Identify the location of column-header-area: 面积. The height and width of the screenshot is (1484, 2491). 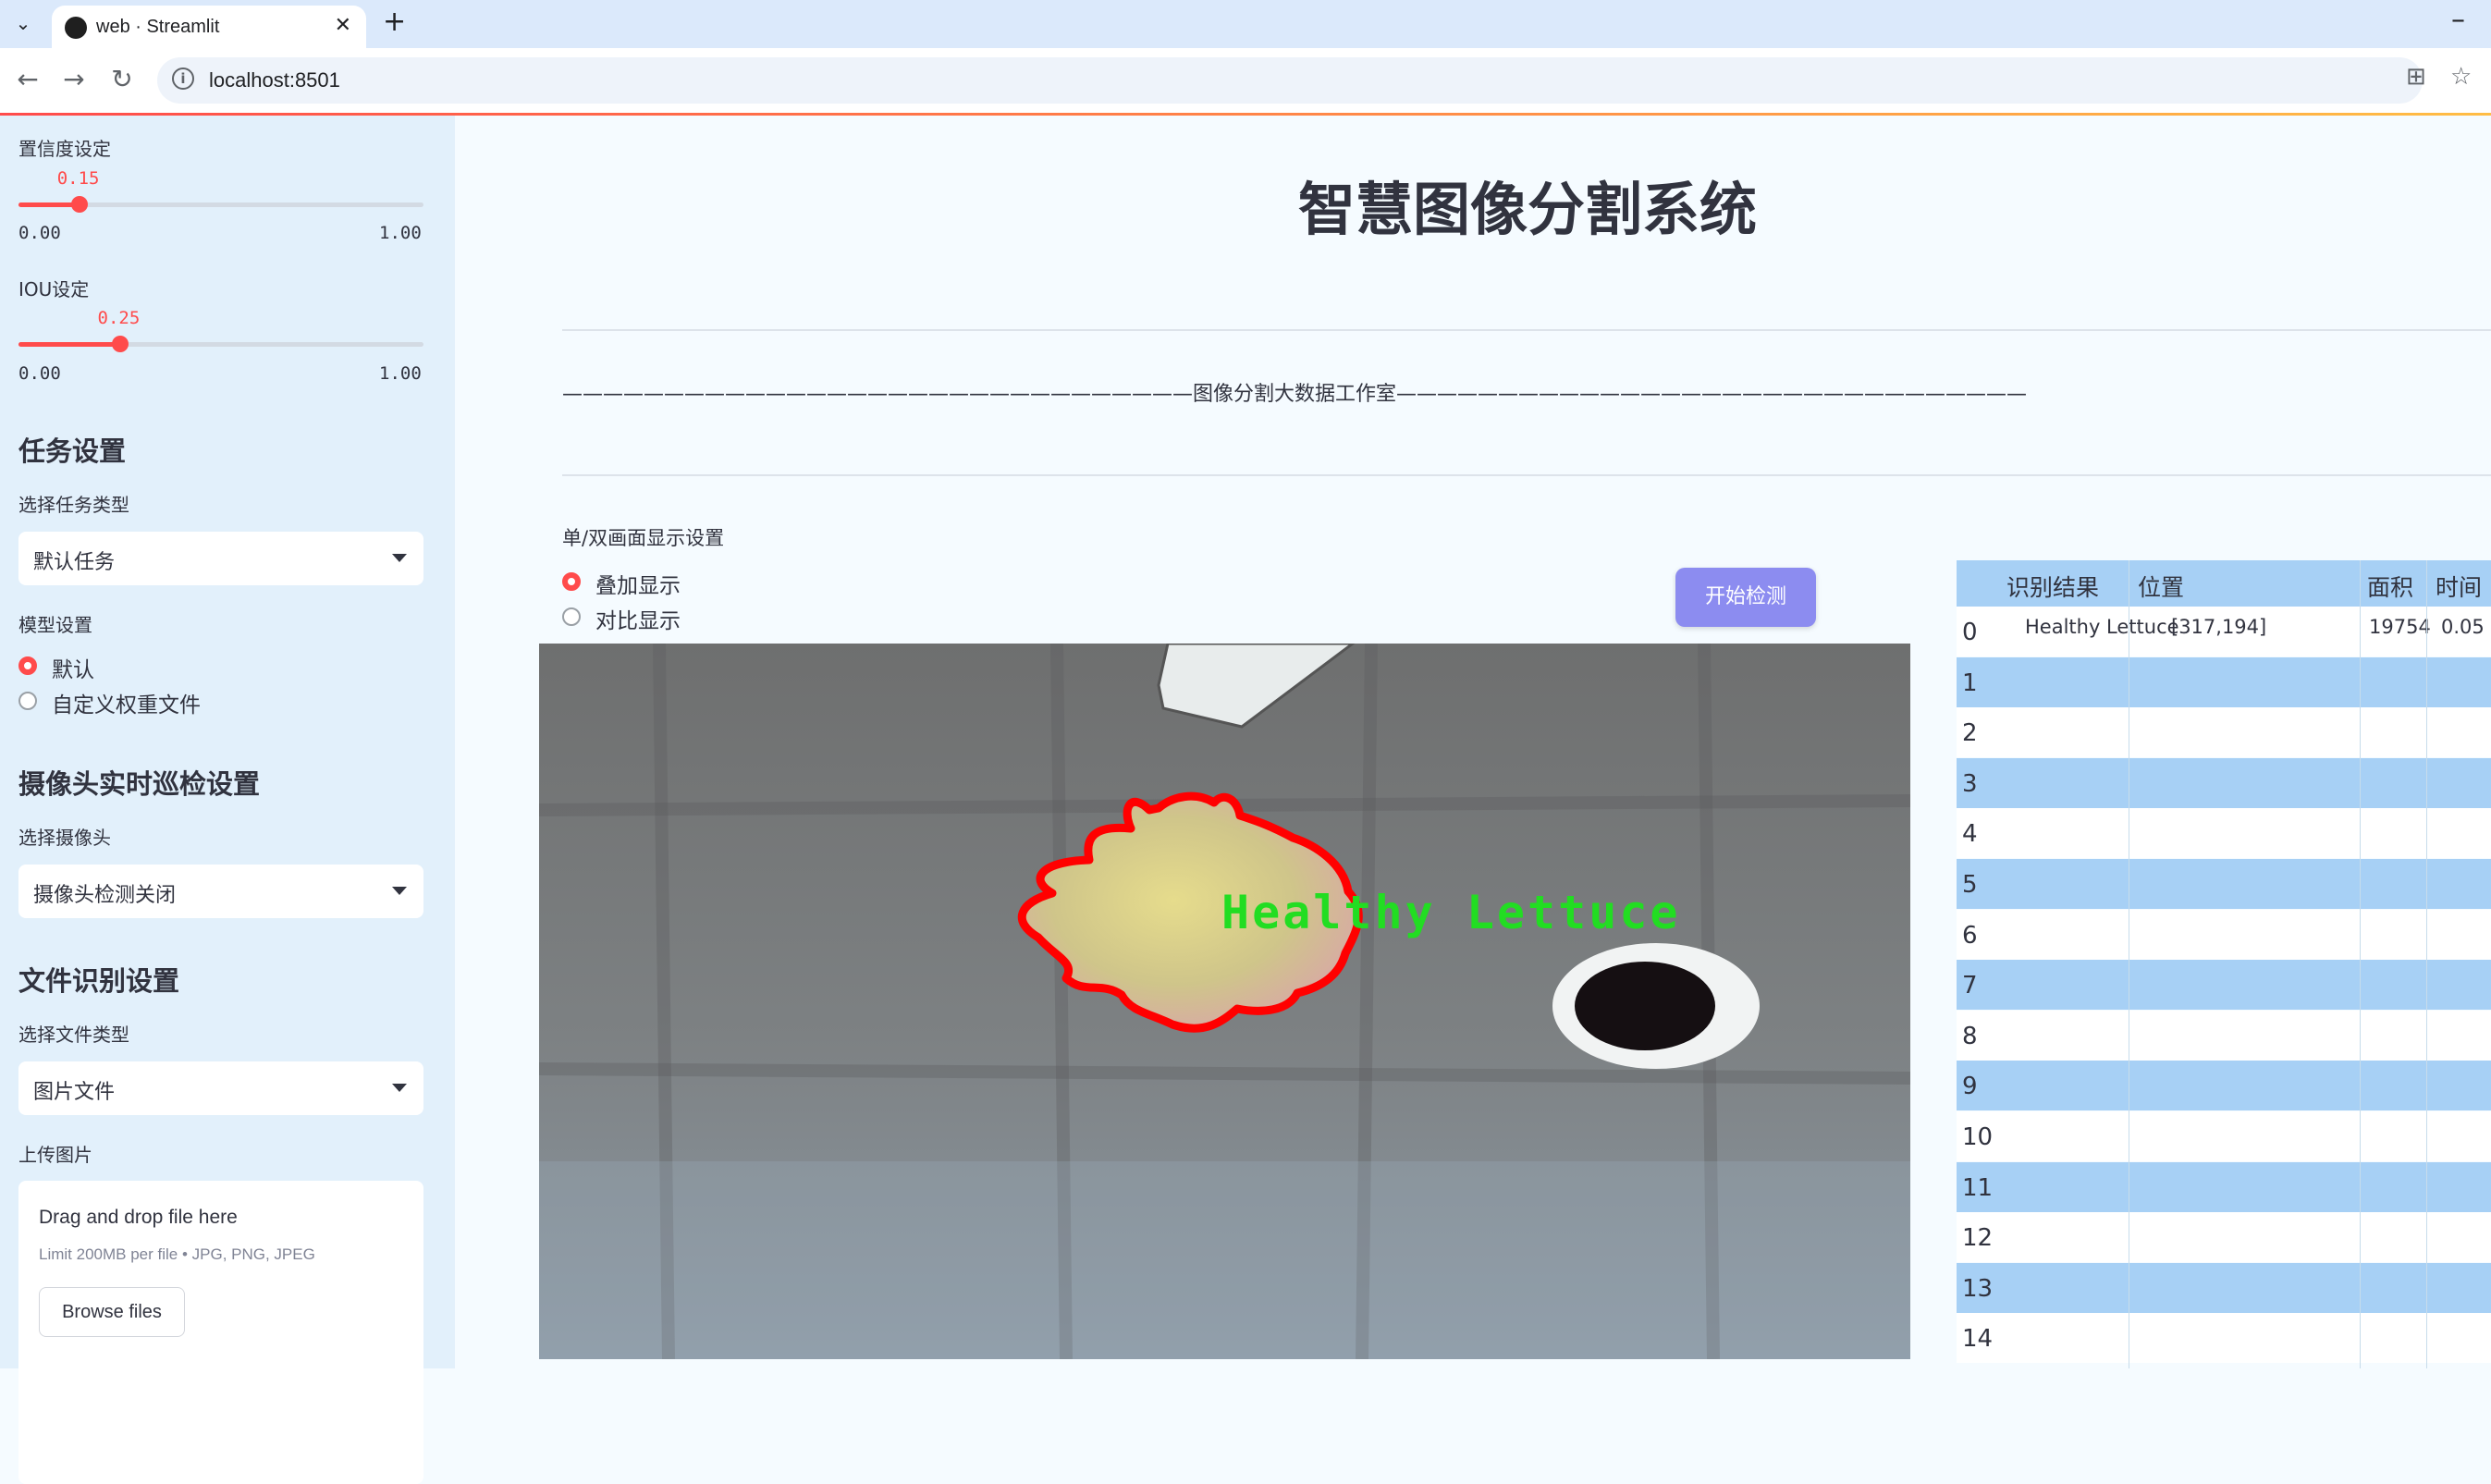
(2390, 586).